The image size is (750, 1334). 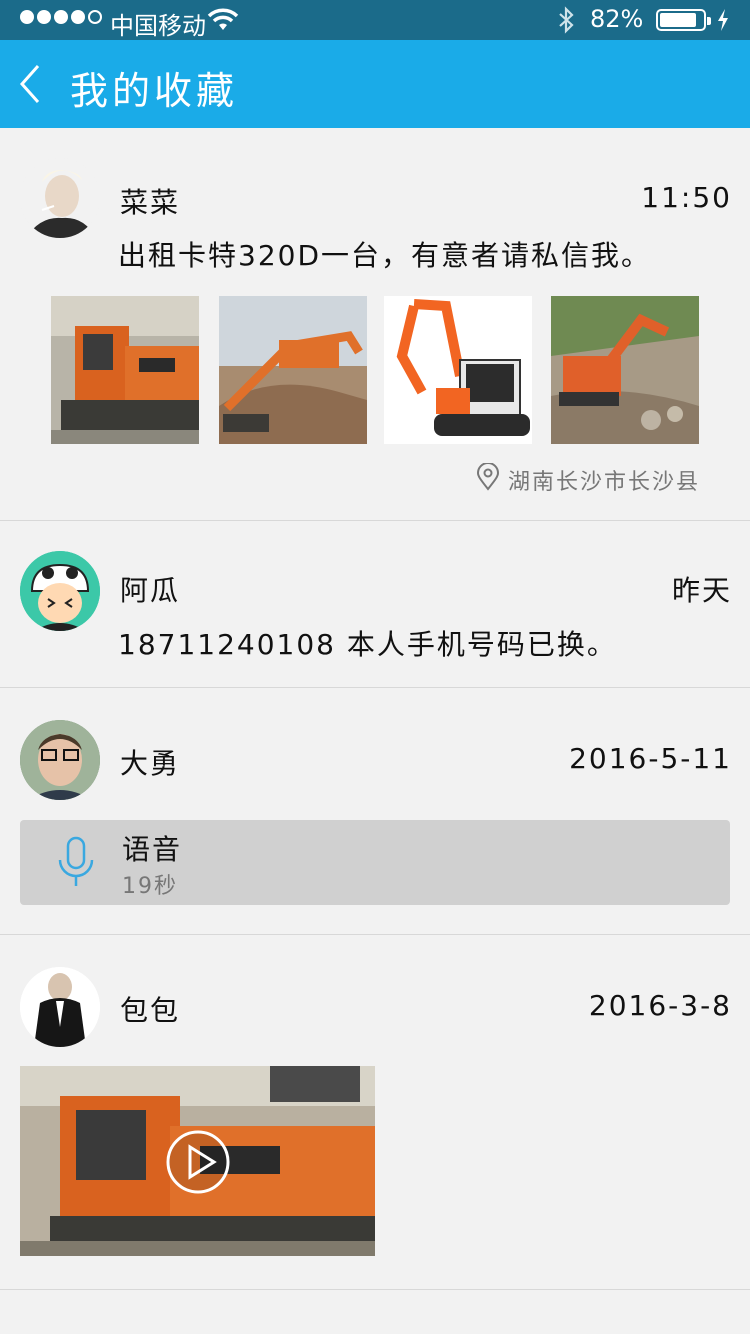 What do you see at coordinates (150, 886) in the screenshot?
I see `voice-duration: 19秒` at bounding box center [150, 886].